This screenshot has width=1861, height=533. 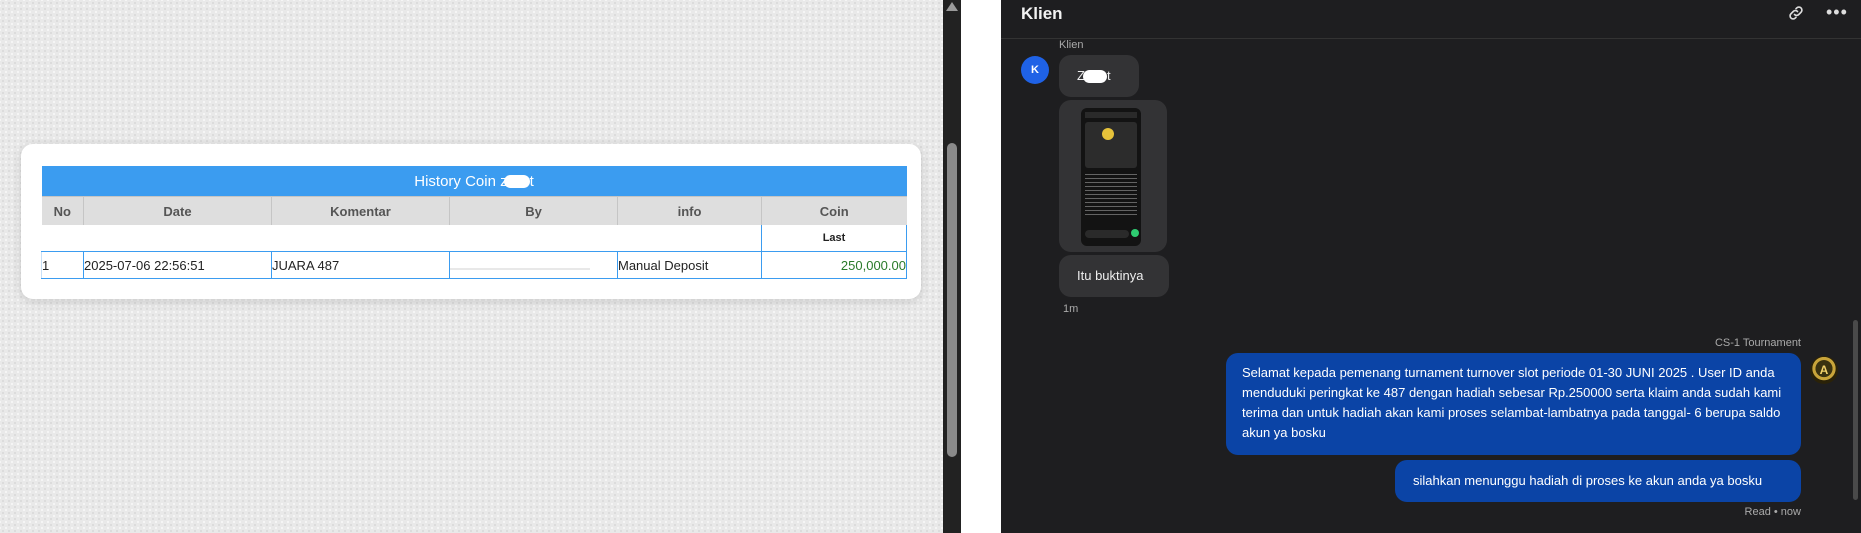 I want to click on screenshot-thumbnail, so click(x=1111, y=177).